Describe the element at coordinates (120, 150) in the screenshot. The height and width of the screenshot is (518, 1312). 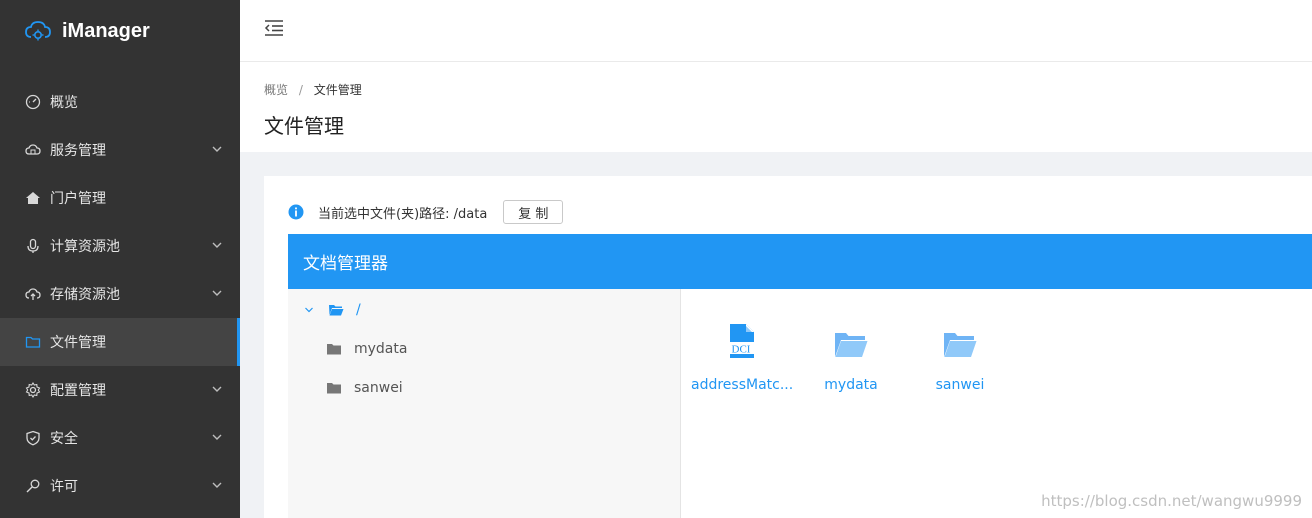
I see `sidebar-item-service-management: 服务管理` at that location.